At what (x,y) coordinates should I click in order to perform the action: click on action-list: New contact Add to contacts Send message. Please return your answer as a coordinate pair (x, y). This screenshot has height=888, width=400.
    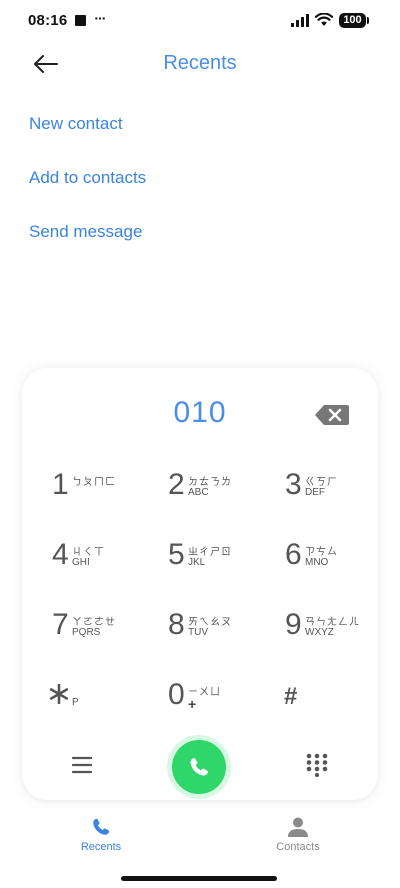
    Looking at the image, I should click on (87, 191).